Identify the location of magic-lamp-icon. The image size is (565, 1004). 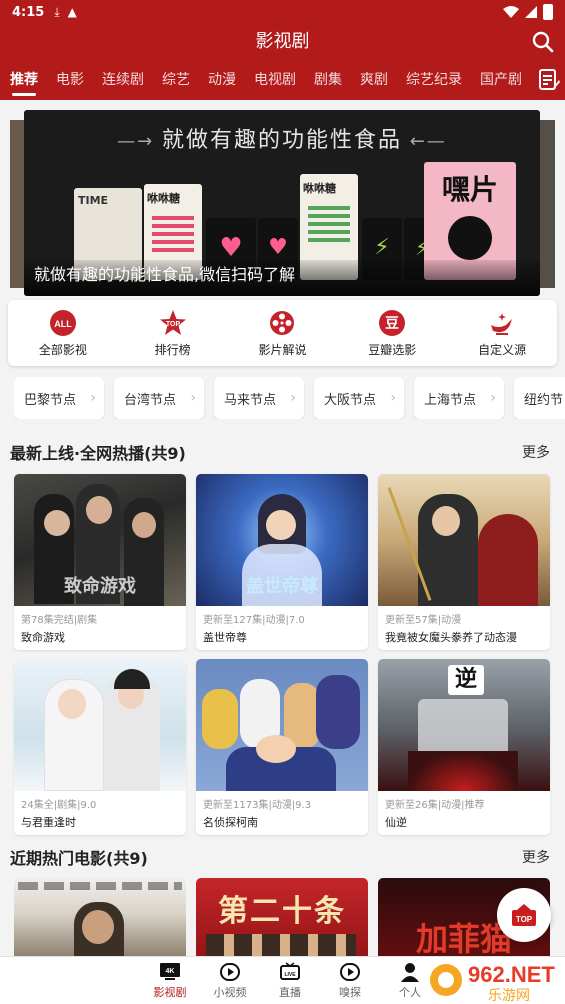
(502, 323).